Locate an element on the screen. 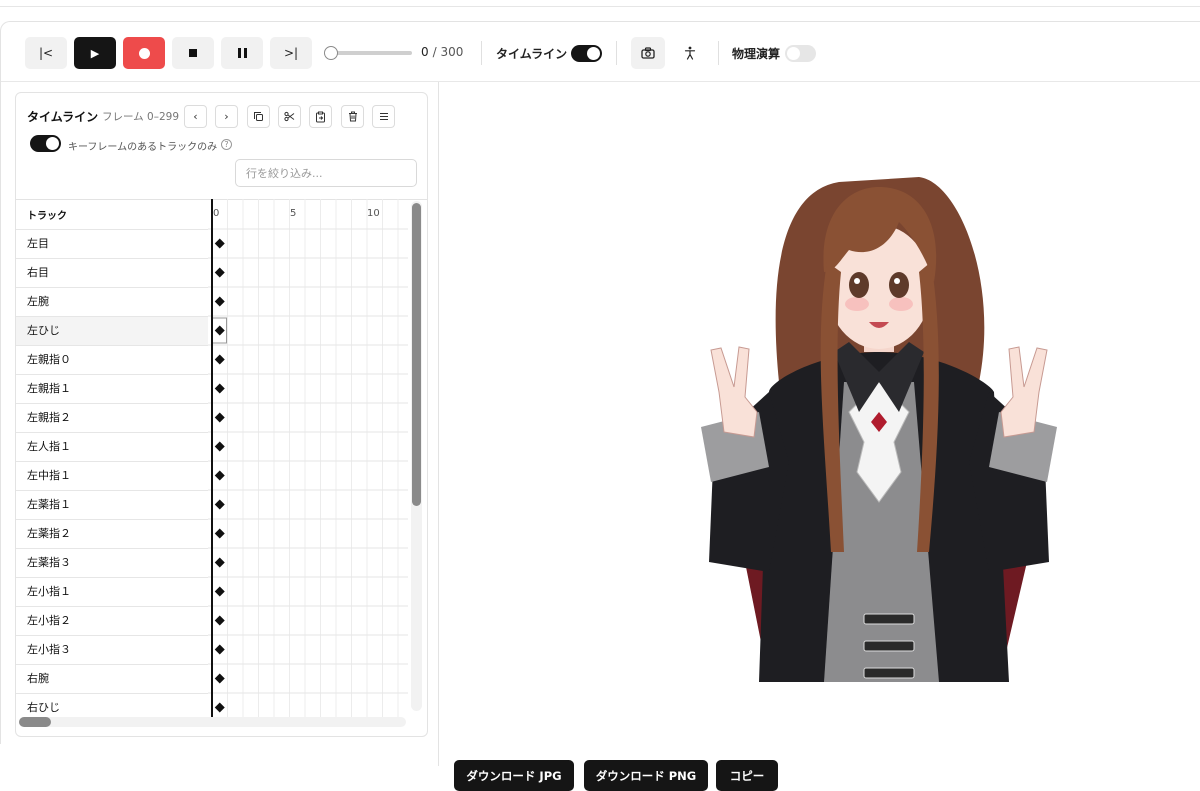  copy-image-label: コピー is located at coordinates (747, 775).